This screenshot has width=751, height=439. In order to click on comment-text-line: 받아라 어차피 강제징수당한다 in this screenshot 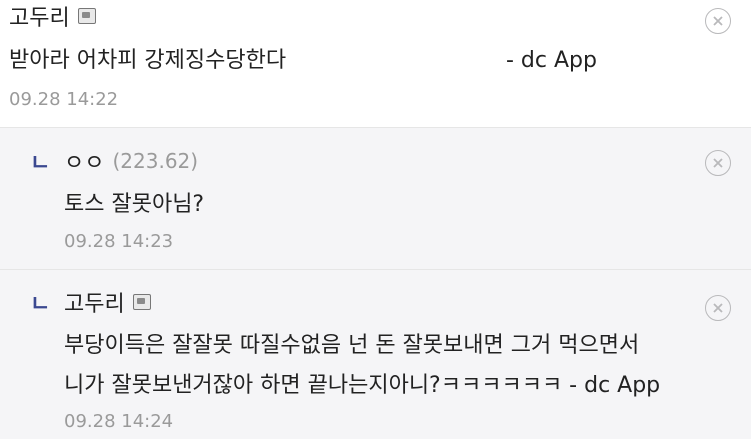, I will do `click(148, 60)`.